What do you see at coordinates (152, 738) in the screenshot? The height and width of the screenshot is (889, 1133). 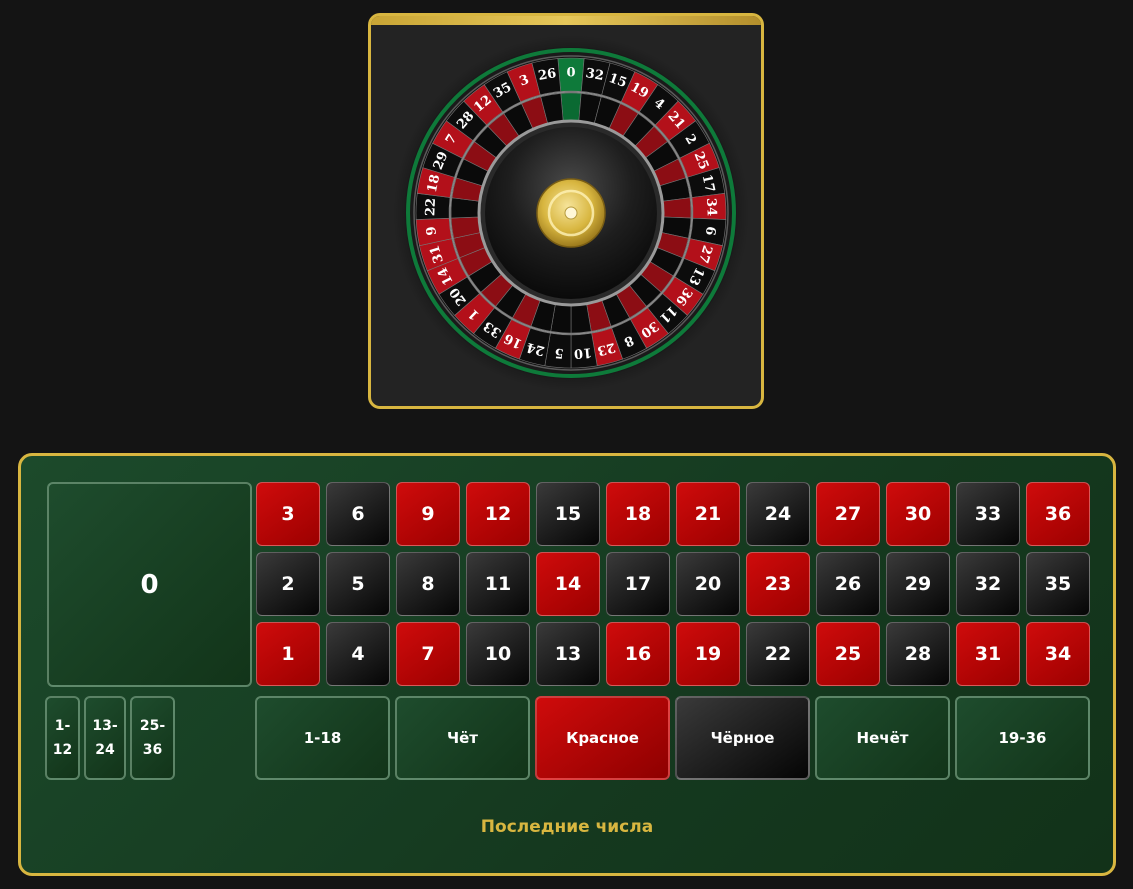 I see `bet-dozen-3: 25- 36` at bounding box center [152, 738].